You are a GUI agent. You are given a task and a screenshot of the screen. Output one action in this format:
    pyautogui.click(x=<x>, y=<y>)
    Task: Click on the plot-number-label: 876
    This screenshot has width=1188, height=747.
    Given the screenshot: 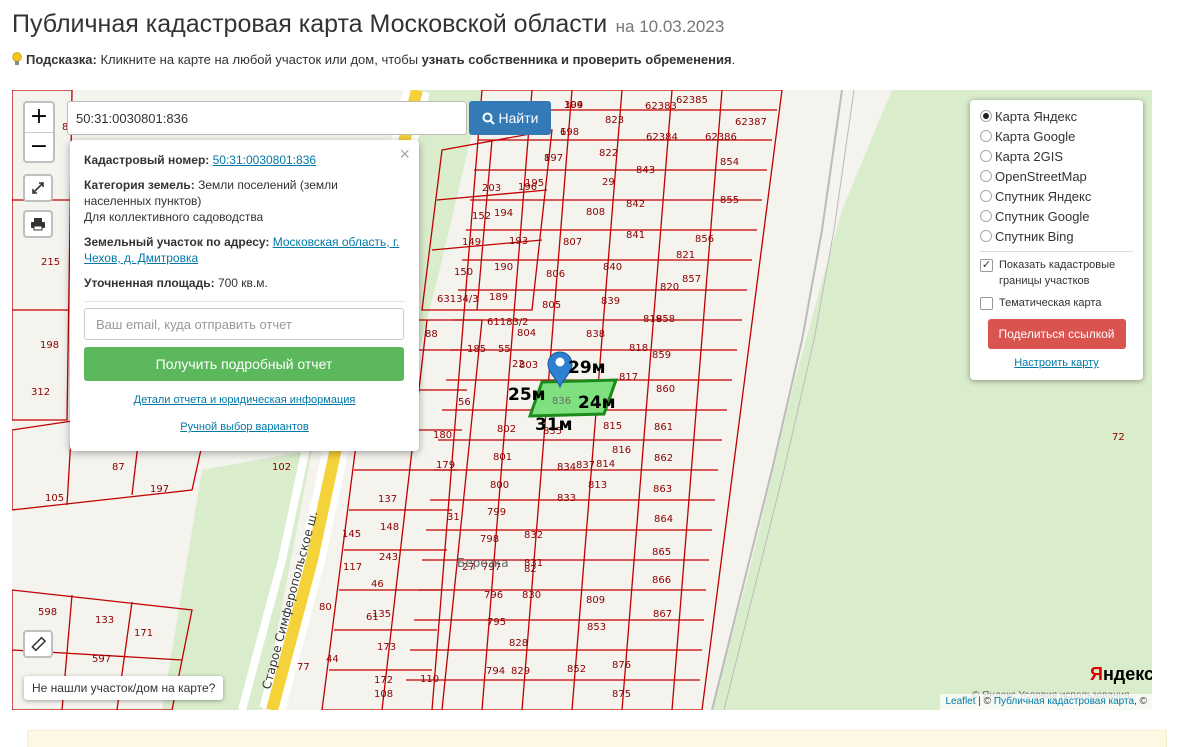 What is the action you would take?
    pyautogui.click(x=621, y=665)
    